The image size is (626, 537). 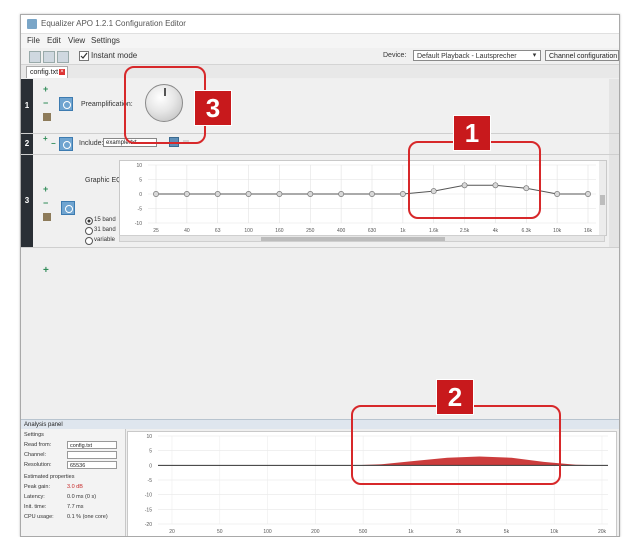 What do you see at coordinates (472, 133) in the screenshot?
I see `callout-badge-1: 1` at bounding box center [472, 133].